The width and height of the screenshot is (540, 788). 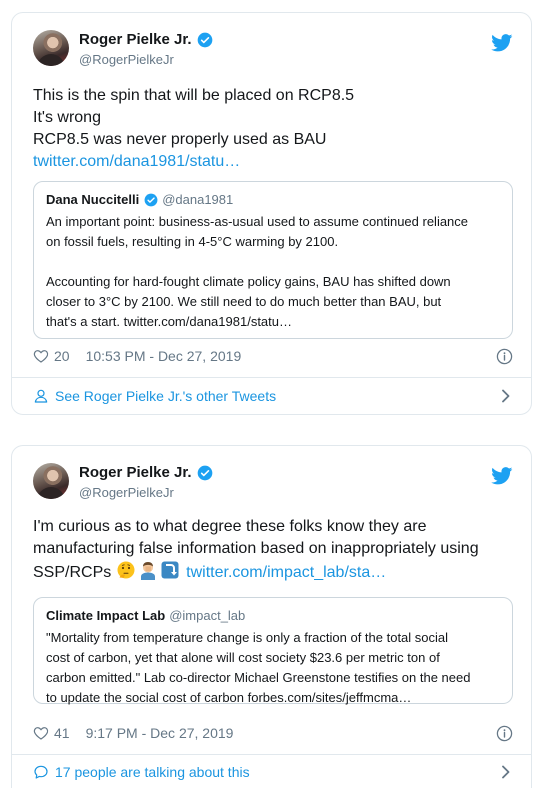 What do you see at coordinates (72, 572) in the screenshot?
I see `tweet-text-segment: SSP/RCPs` at bounding box center [72, 572].